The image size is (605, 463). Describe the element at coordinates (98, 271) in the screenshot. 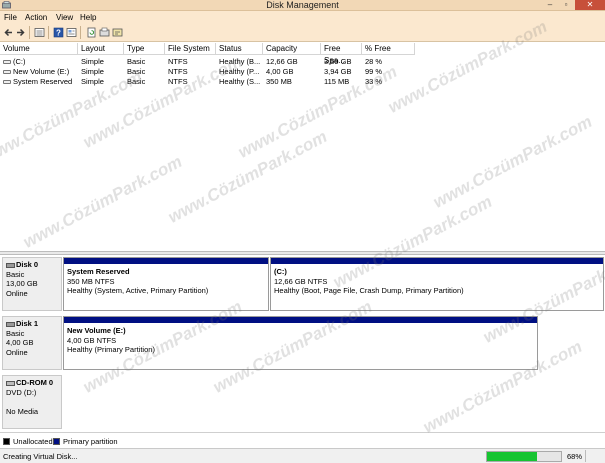

I see `partition-name: System Reserved` at that location.